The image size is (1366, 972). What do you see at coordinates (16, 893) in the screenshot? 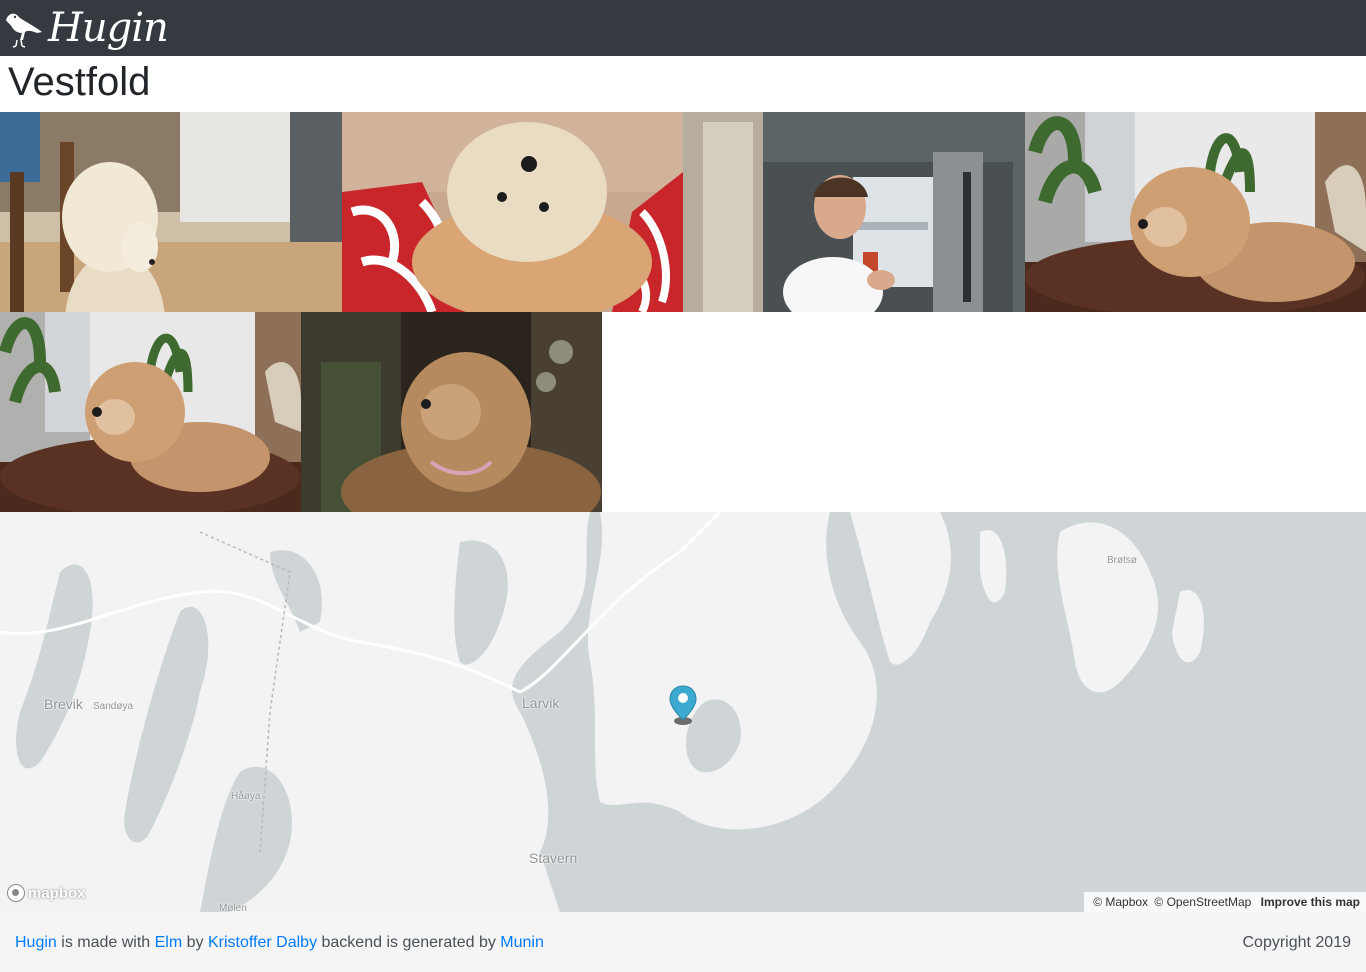
I see `mapbox-logo-icon` at bounding box center [16, 893].